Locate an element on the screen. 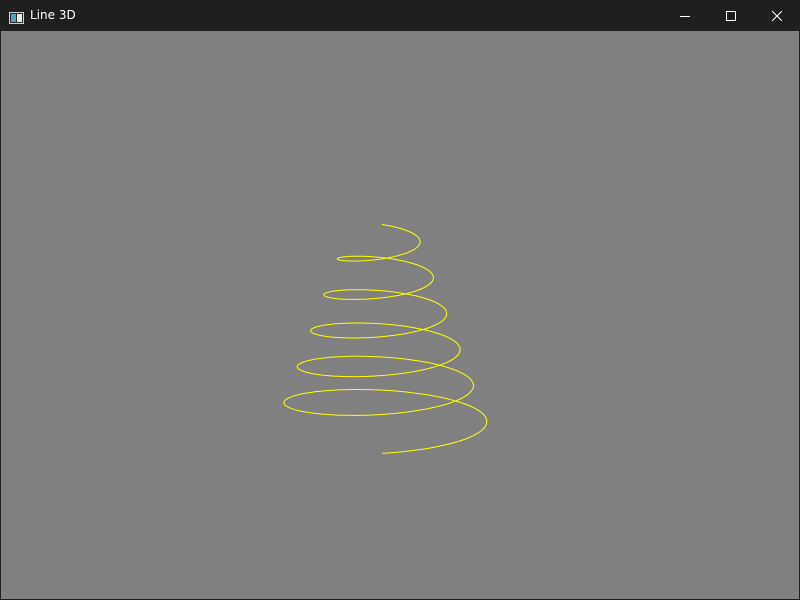 The height and width of the screenshot is (600, 800). helix-line is located at coordinates (385, 339).